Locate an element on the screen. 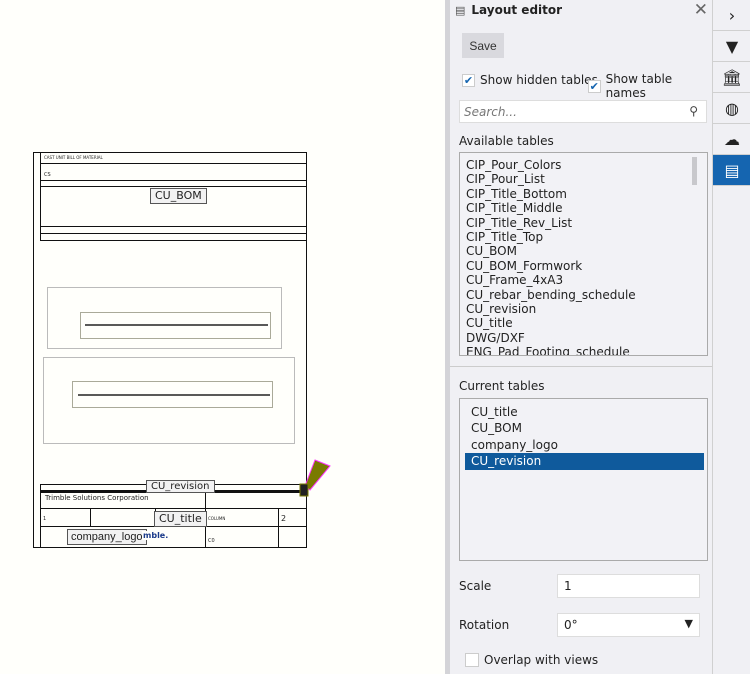 The image size is (750, 674). search-input: Search... ⚲ is located at coordinates (583, 111).